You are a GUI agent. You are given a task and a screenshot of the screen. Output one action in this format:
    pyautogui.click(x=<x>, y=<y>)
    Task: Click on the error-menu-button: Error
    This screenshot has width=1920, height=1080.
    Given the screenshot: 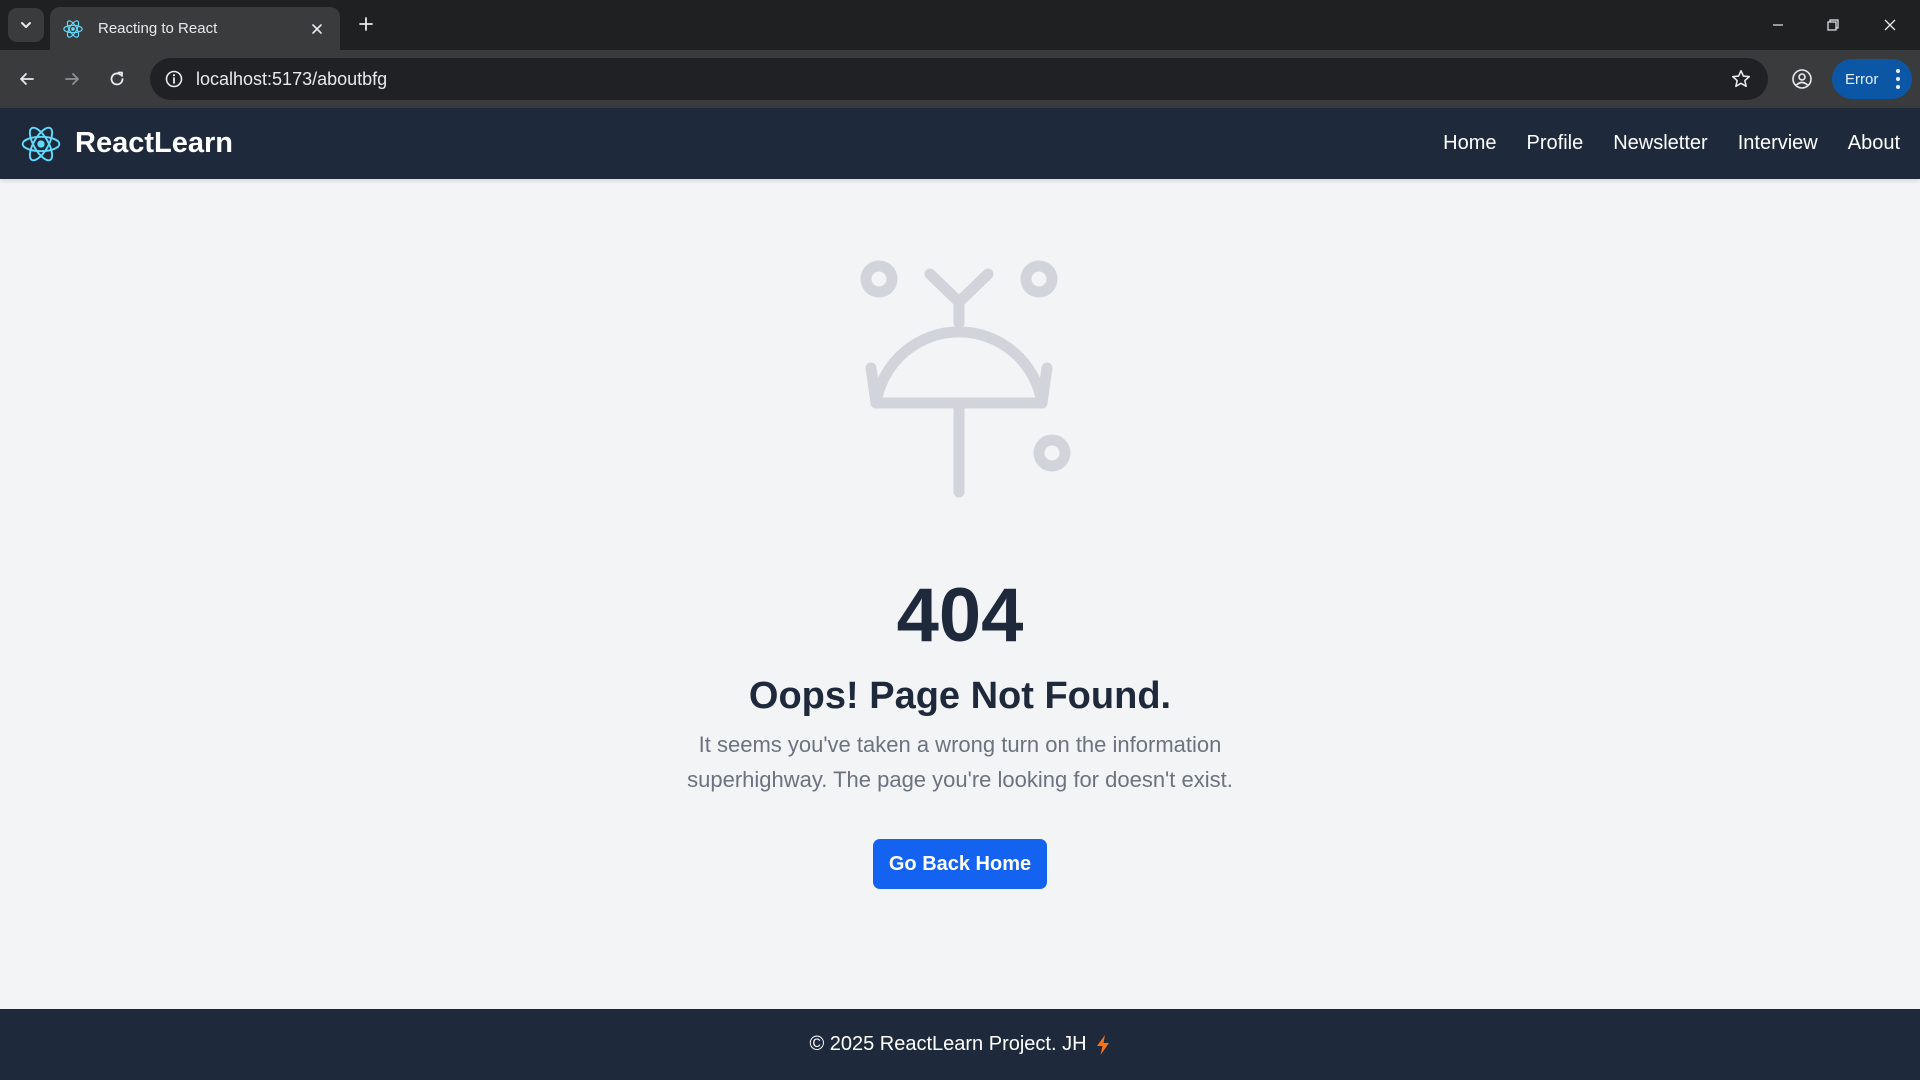 What is the action you would take?
    pyautogui.click(x=1872, y=79)
    